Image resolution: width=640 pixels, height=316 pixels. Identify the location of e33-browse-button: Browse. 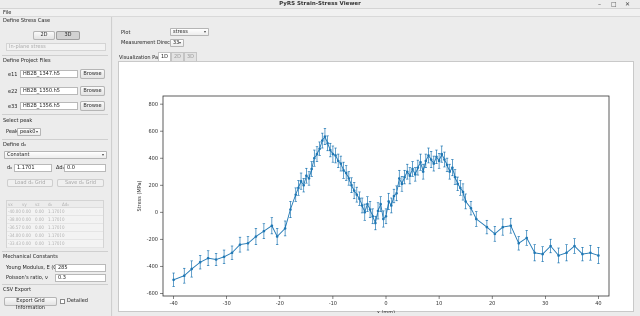
(92, 106).